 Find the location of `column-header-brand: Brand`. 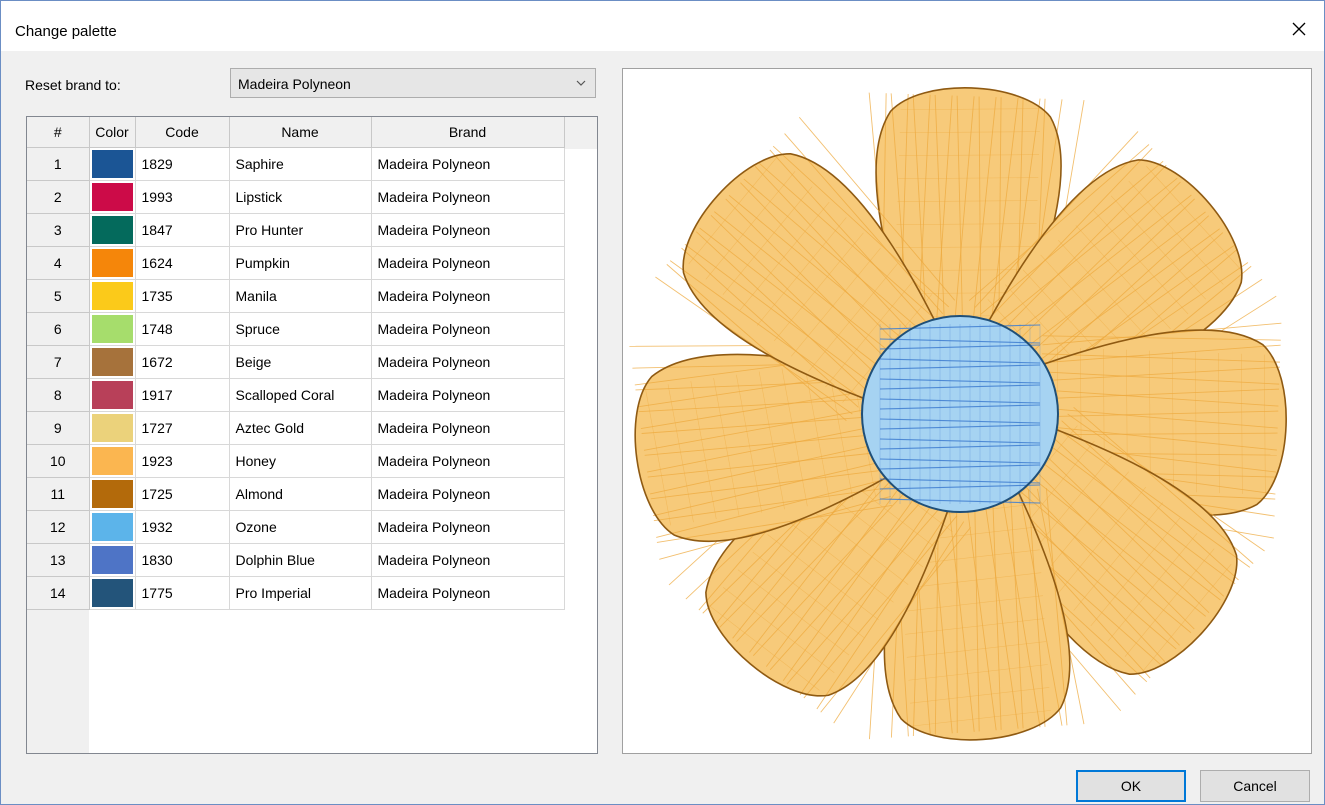

column-header-brand: Brand is located at coordinates (468, 132).